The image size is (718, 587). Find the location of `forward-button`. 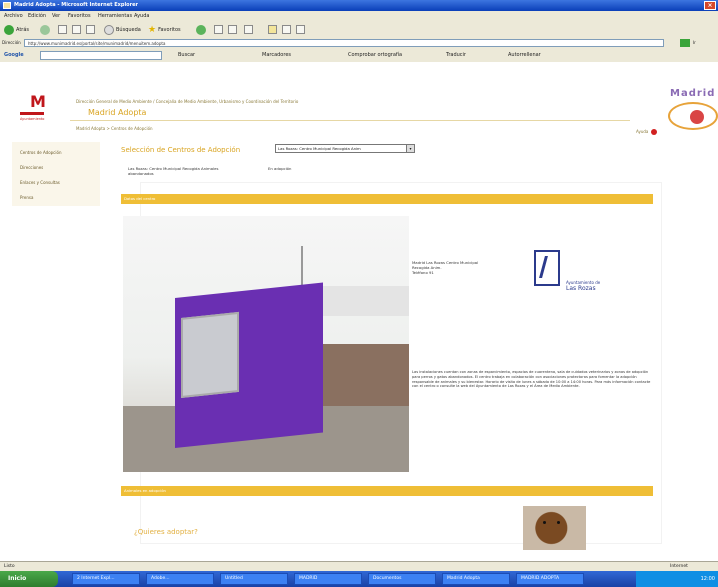

forward-button is located at coordinates (45, 29).